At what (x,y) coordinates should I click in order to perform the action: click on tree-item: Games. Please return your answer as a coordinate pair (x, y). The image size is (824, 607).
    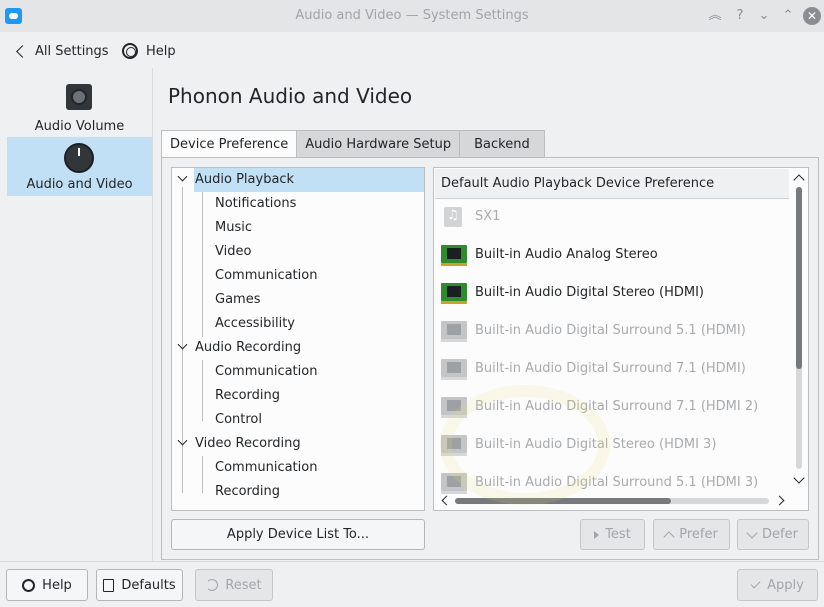
    Looking at the image, I should click on (298, 300).